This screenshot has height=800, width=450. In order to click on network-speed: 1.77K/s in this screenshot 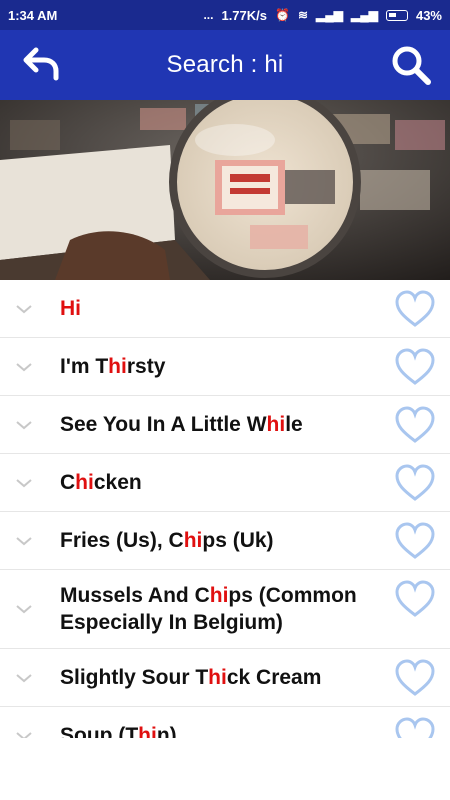, I will do `click(244, 15)`.